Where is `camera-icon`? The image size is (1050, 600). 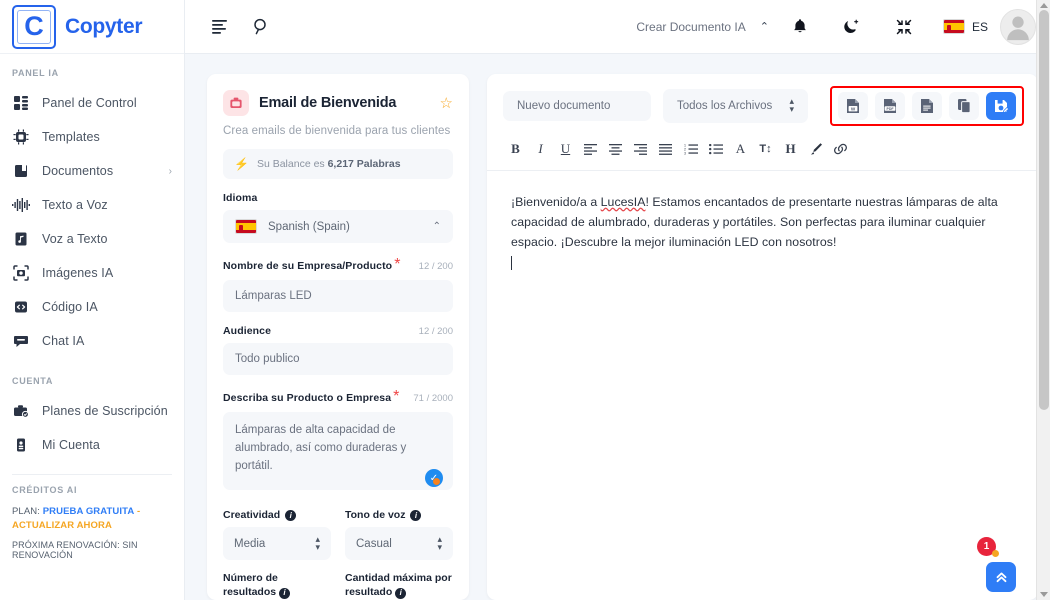 camera-icon is located at coordinates (21, 273).